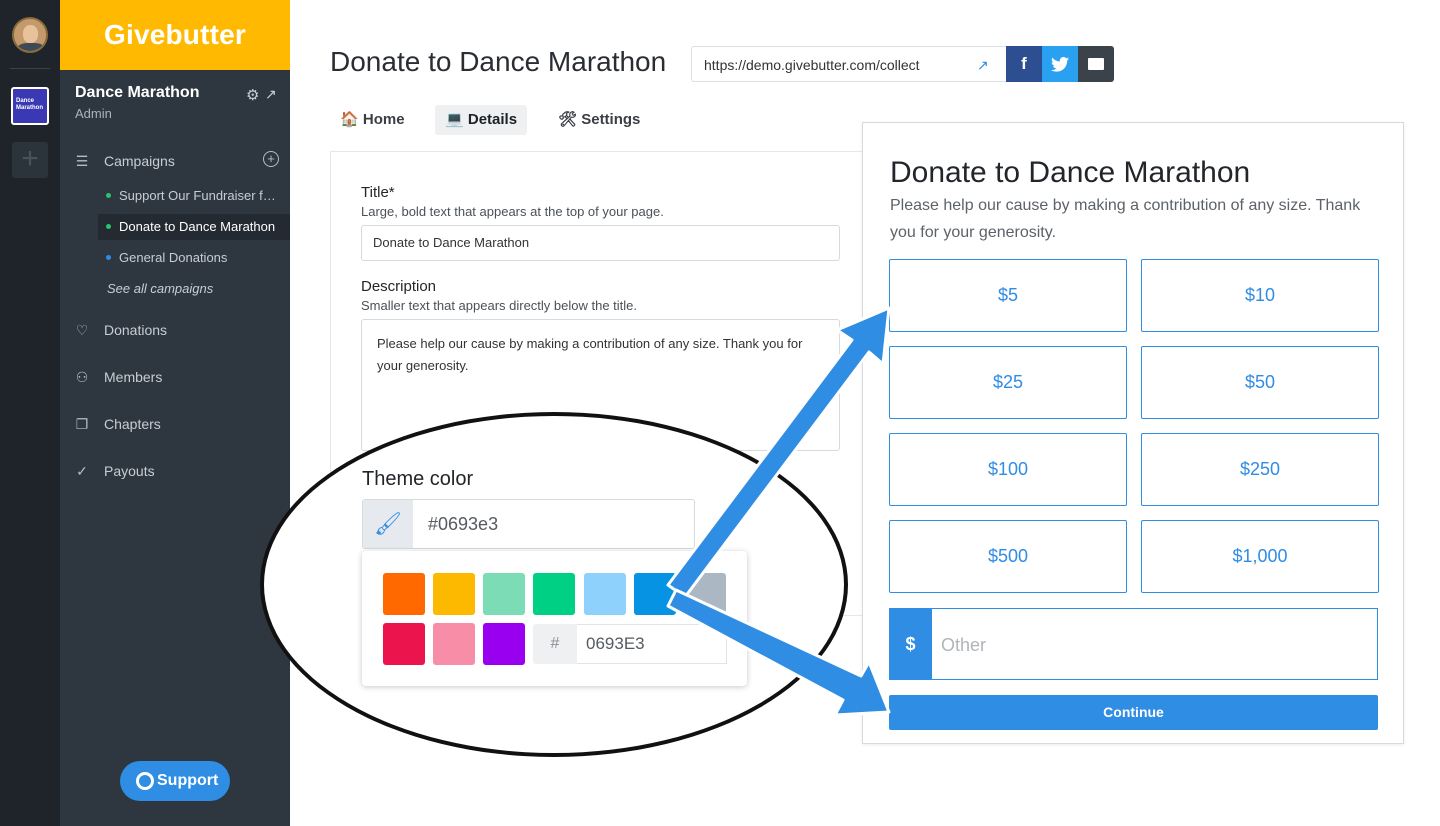 The width and height of the screenshot is (1440, 826). I want to click on title-label: Title*, so click(378, 192).